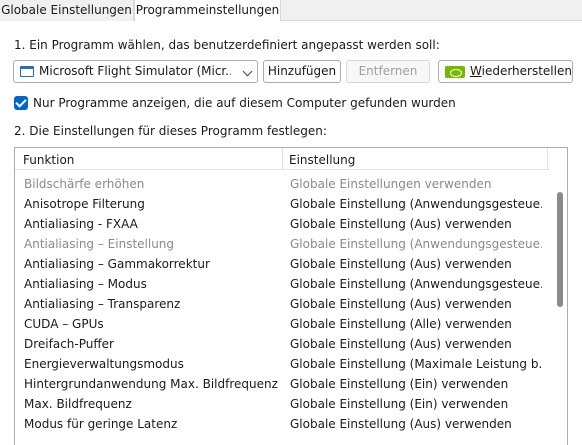  Describe the element at coordinates (117, 264) in the screenshot. I see `feature-cell: Antialiasing – Gammakorrektur` at that location.